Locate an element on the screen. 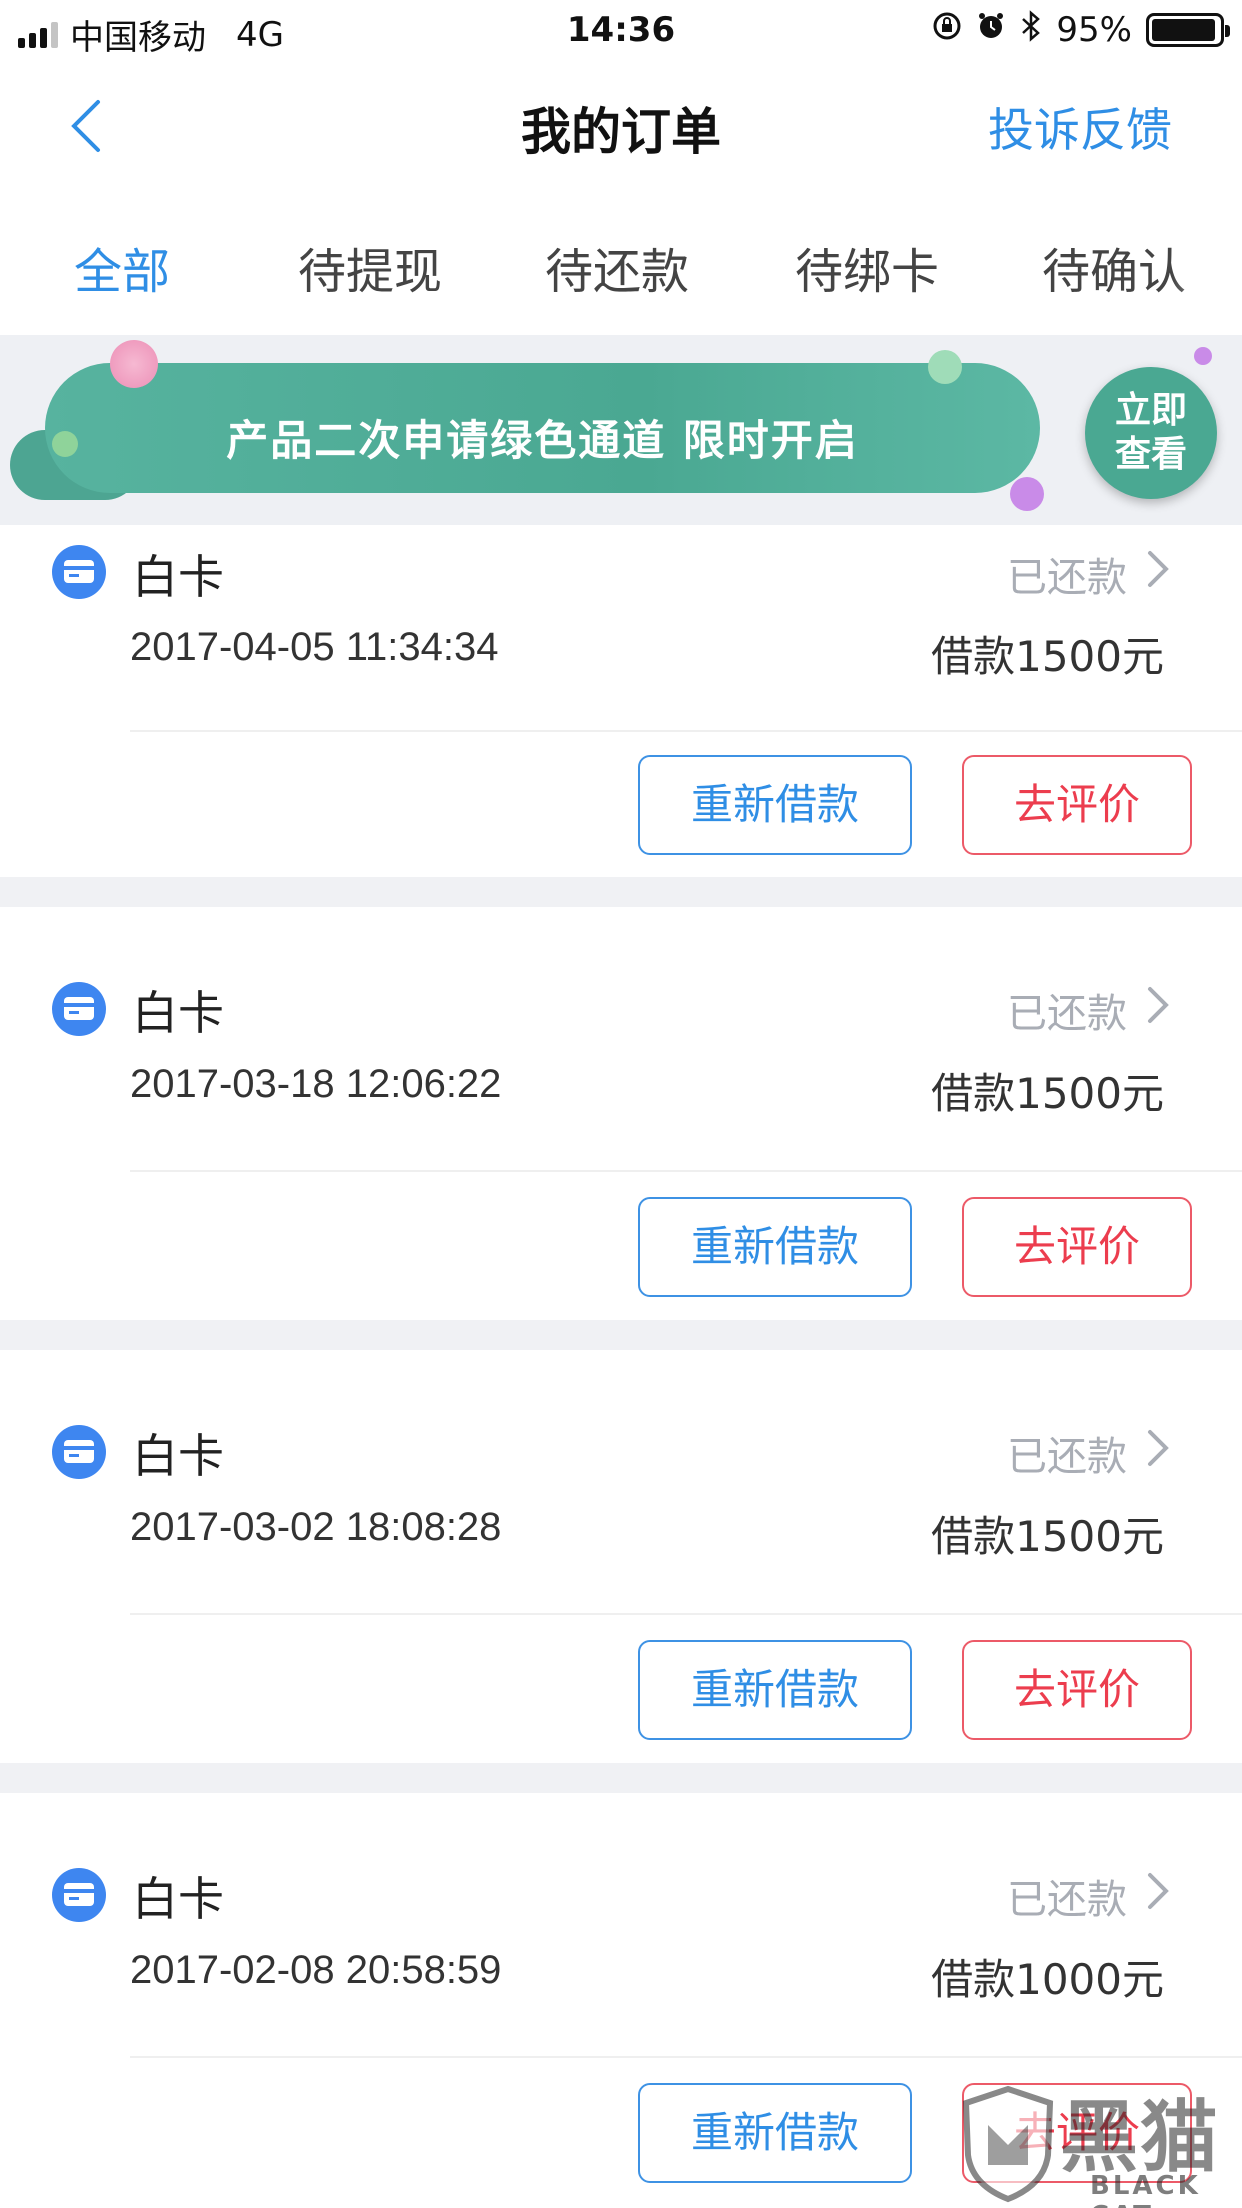 The image size is (1242, 2208). banner-view-now-button: 立即 查看 is located at coordinates (1151, 433).